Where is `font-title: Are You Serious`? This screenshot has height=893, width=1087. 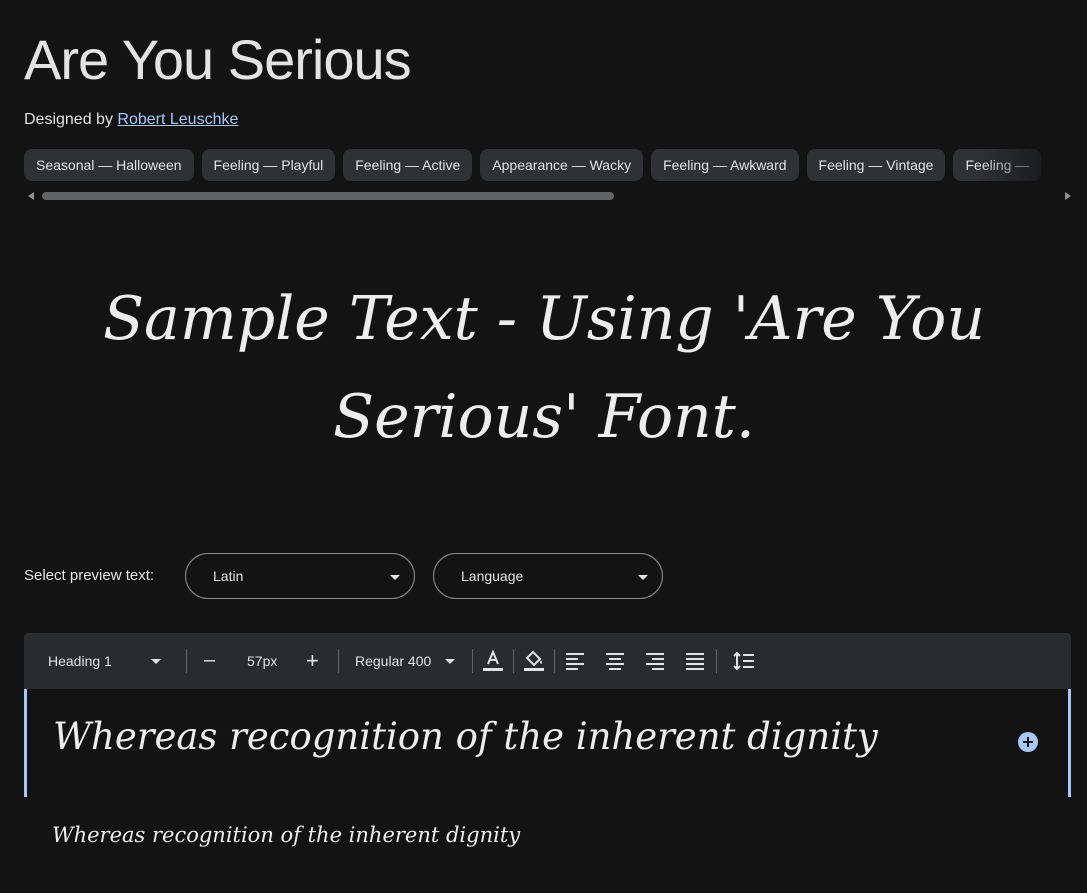 font-title: Are You Serious is located at coordinates (218, 59).